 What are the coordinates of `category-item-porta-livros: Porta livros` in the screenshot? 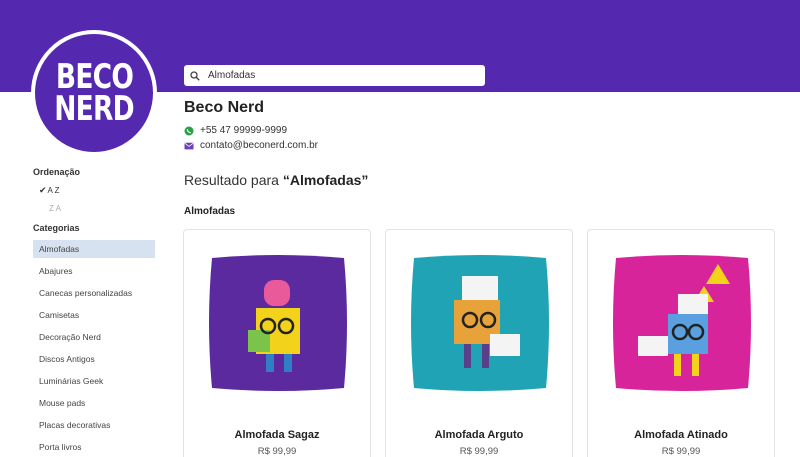 It's located at (94, 447).